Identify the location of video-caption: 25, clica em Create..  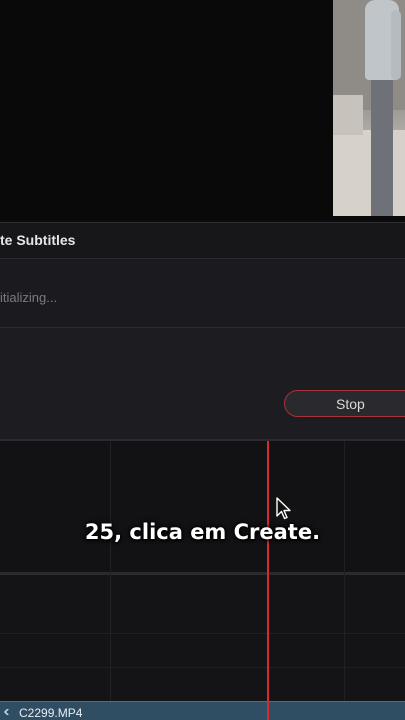
(202, 532).